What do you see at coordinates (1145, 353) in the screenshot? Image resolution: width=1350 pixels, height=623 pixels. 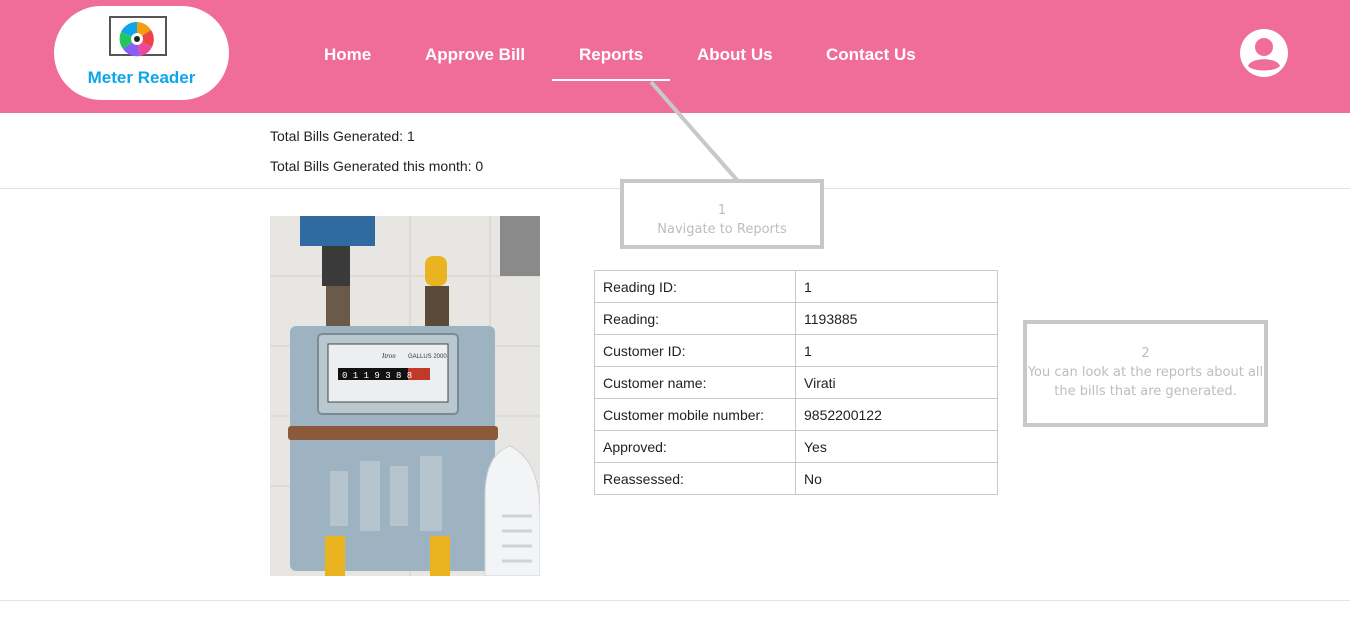 I see `callout-number: 2` at bounding box center [1145, 353].